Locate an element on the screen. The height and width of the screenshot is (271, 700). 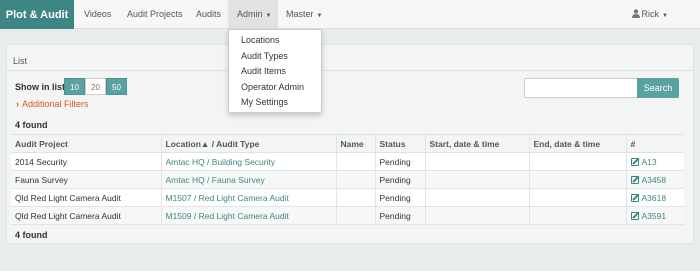
page-size-50: 50 is located at coordinates (116, 86).